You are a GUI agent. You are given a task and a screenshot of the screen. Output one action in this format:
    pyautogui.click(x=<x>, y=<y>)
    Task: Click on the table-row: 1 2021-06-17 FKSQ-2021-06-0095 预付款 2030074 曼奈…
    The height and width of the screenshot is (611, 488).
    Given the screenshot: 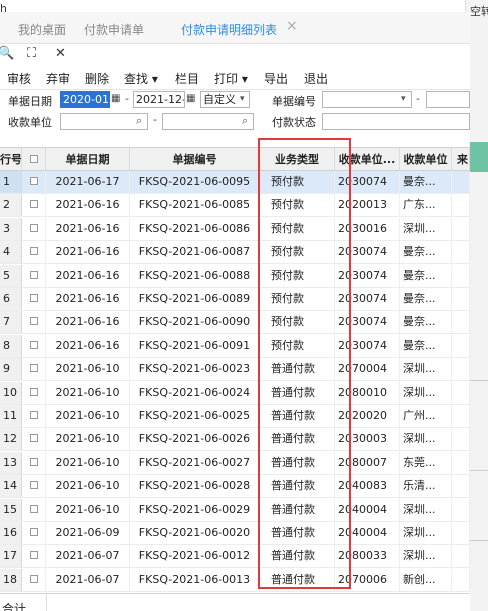 What is the action you would take?
    pyautogui.click(x=235, y=182)
    